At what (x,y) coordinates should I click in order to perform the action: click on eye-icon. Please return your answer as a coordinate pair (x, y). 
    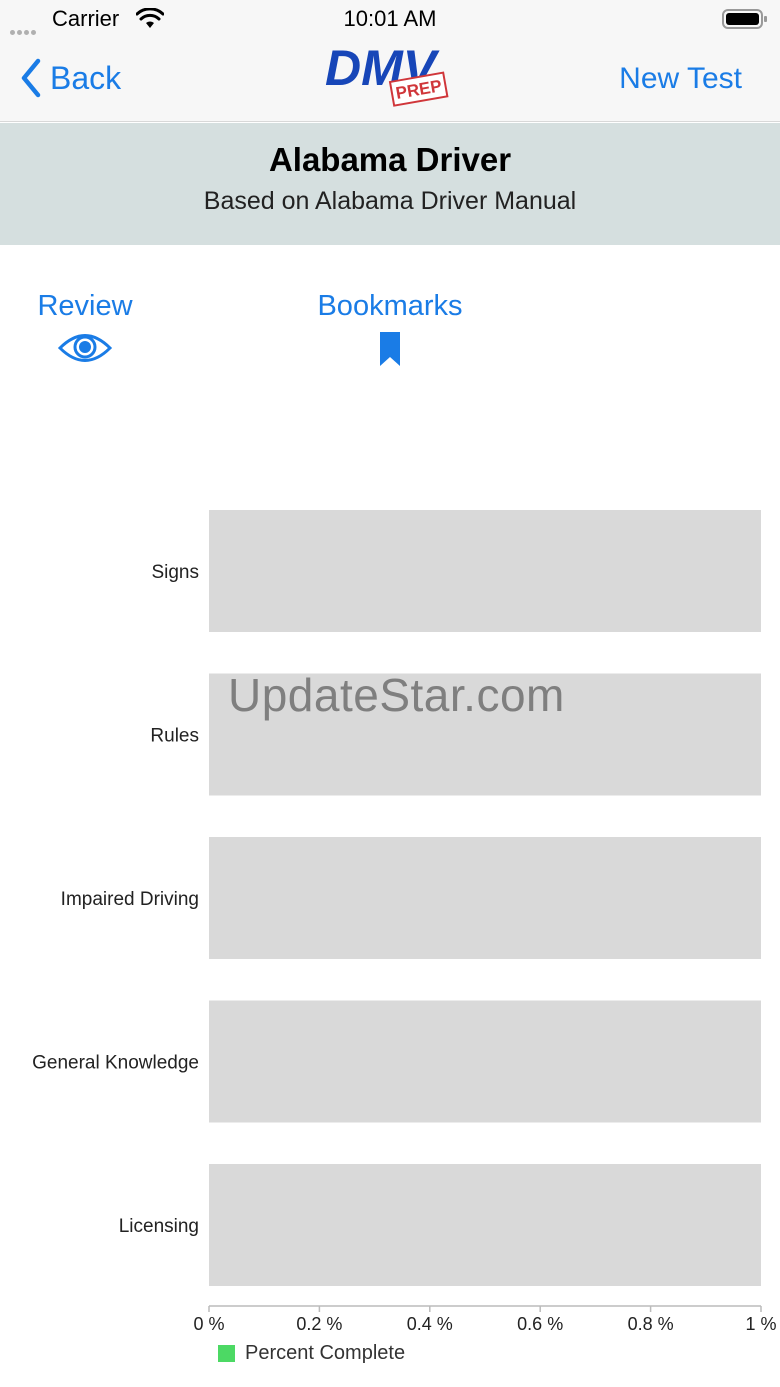
    Looking at the image, I should click on (85, 348).